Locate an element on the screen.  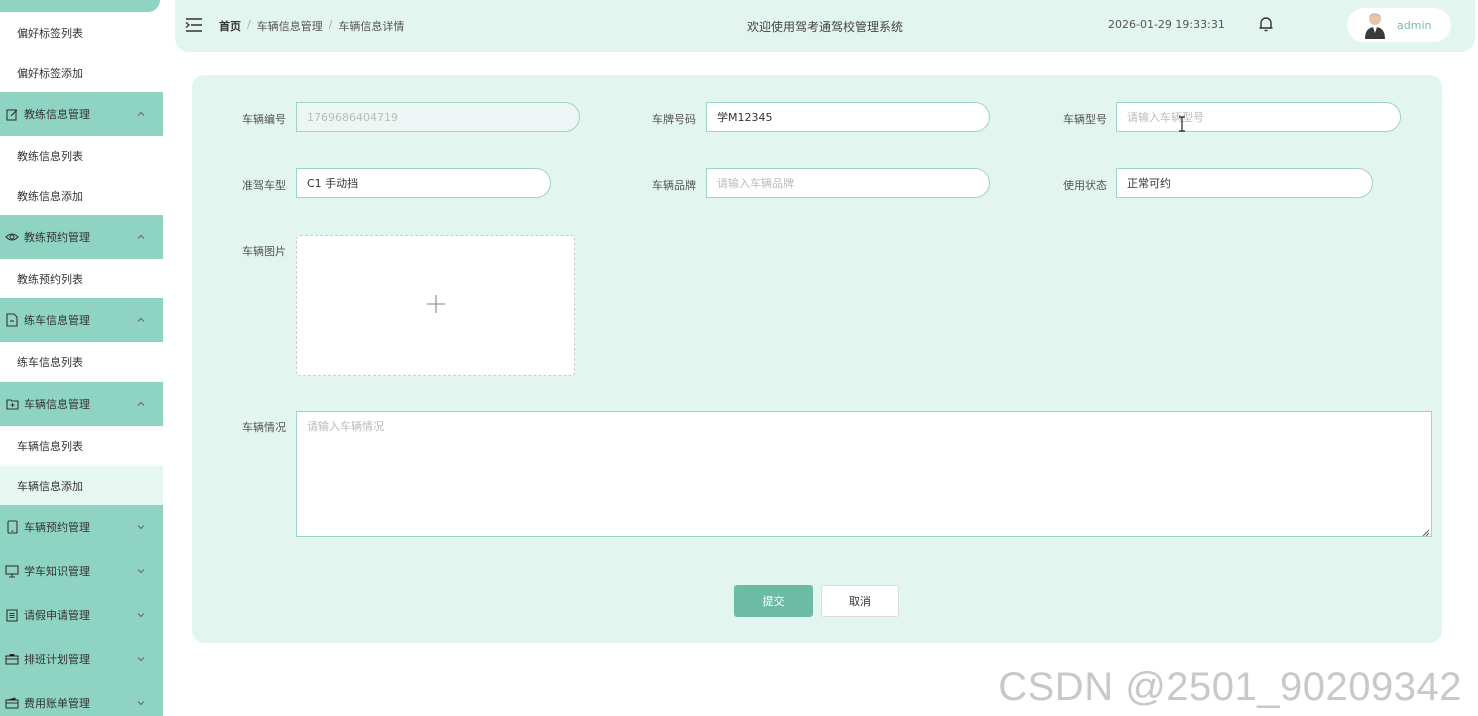
watermark: CSDN @2501_90209342 is located at coordinates (1230, 687).